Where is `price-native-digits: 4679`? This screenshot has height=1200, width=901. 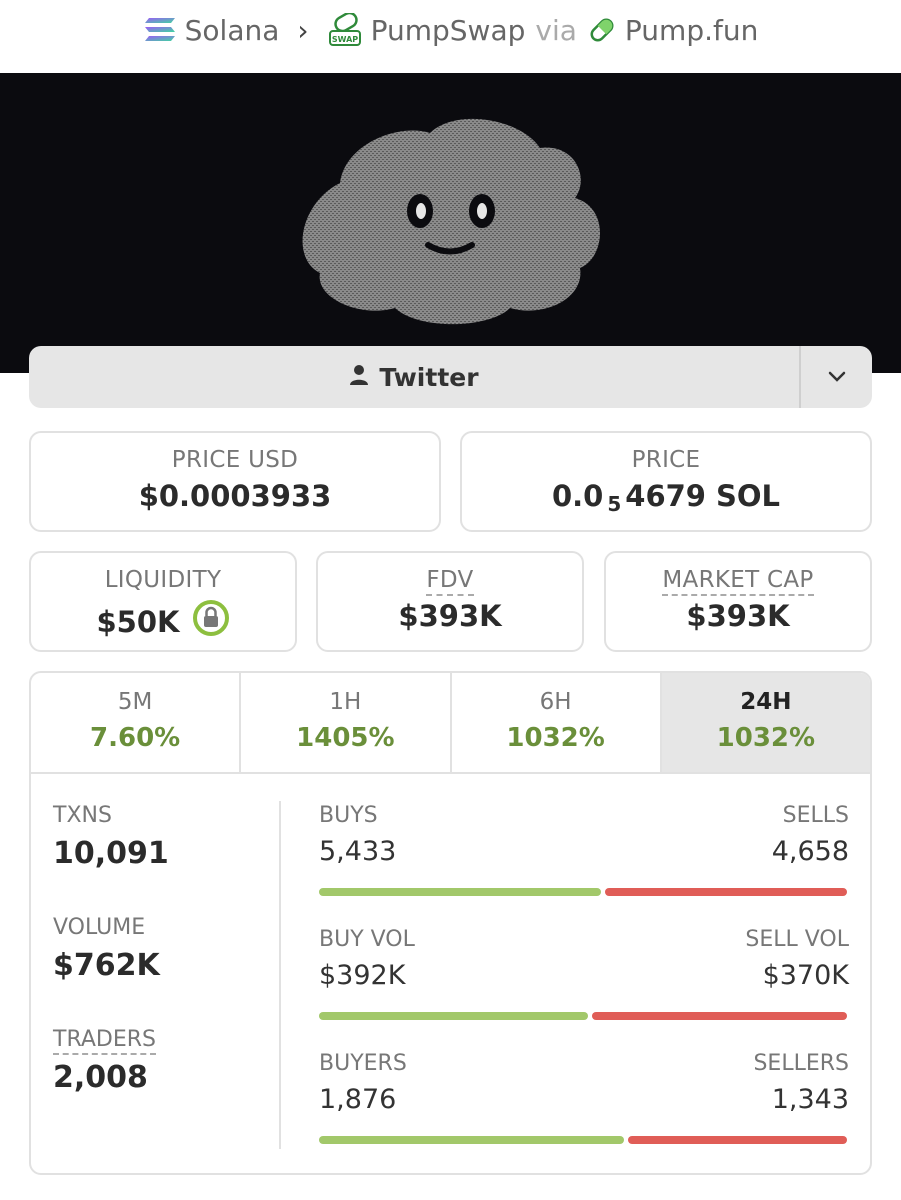
price-native-digits: 4679 is located at coordinates (665, 496).